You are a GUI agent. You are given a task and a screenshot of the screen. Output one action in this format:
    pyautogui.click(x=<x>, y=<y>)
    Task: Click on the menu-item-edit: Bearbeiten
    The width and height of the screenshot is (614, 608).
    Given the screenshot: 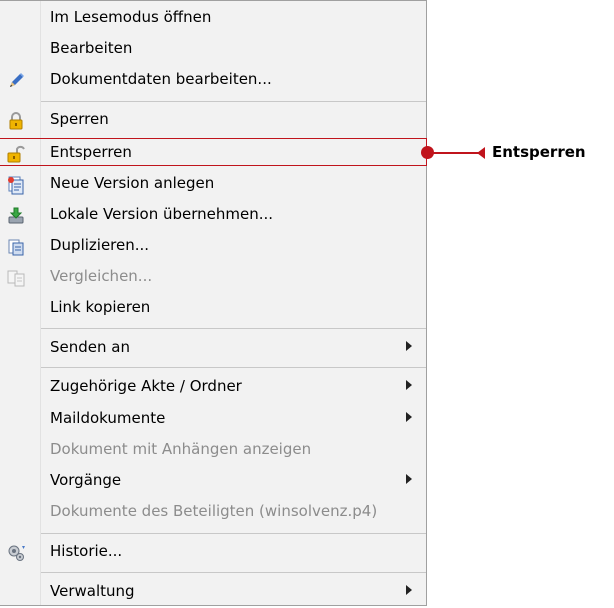 What is the action you would take?
    pyautogui.click(x=213, y=49)
    